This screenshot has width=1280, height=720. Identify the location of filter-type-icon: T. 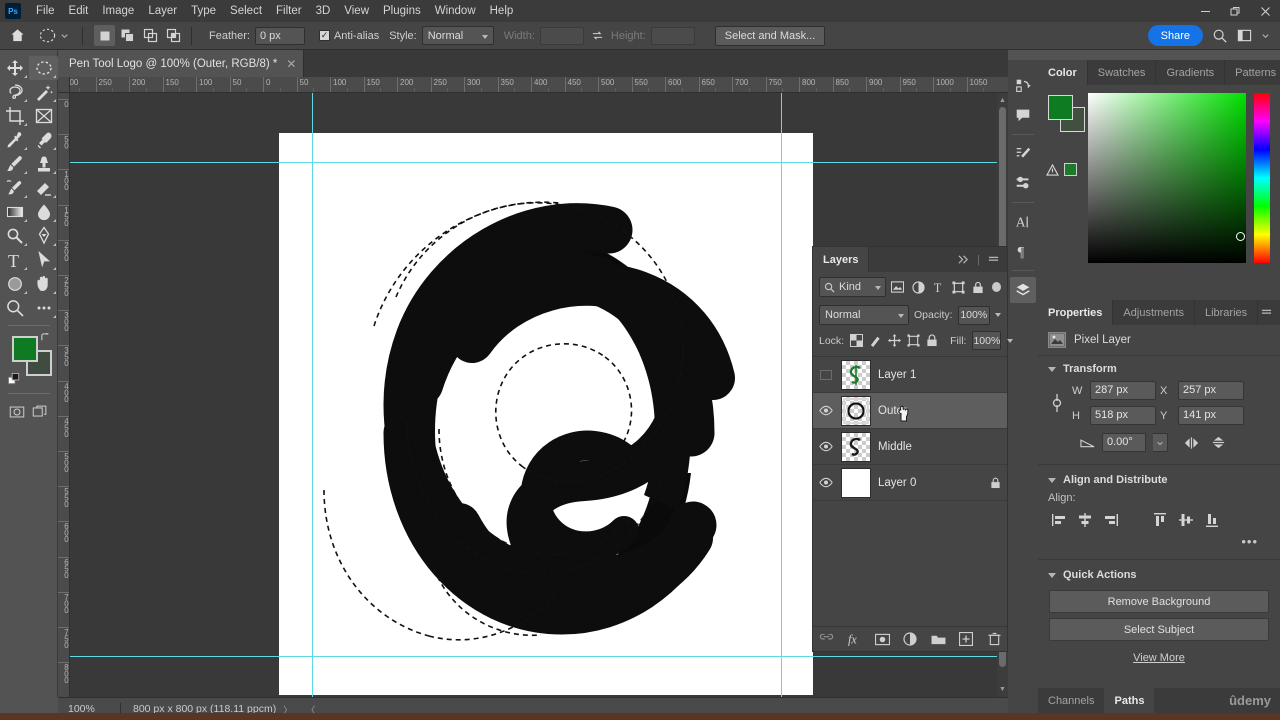
(938, 287).